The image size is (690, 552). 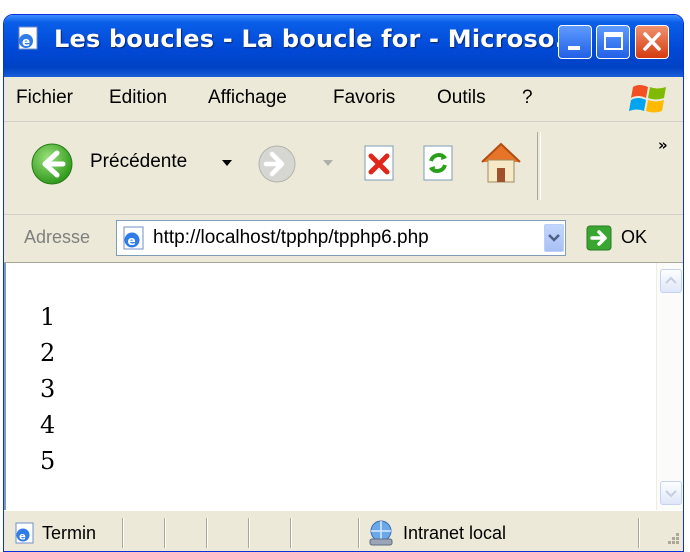 I want to click on back-icon, so click(x=52, y=164).